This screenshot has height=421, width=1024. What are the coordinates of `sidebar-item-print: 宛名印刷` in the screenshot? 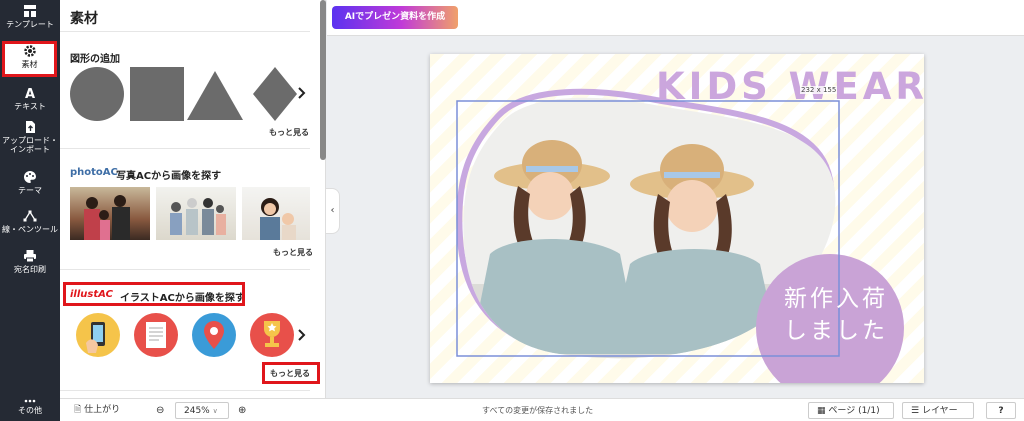 It's located at (30, 269).